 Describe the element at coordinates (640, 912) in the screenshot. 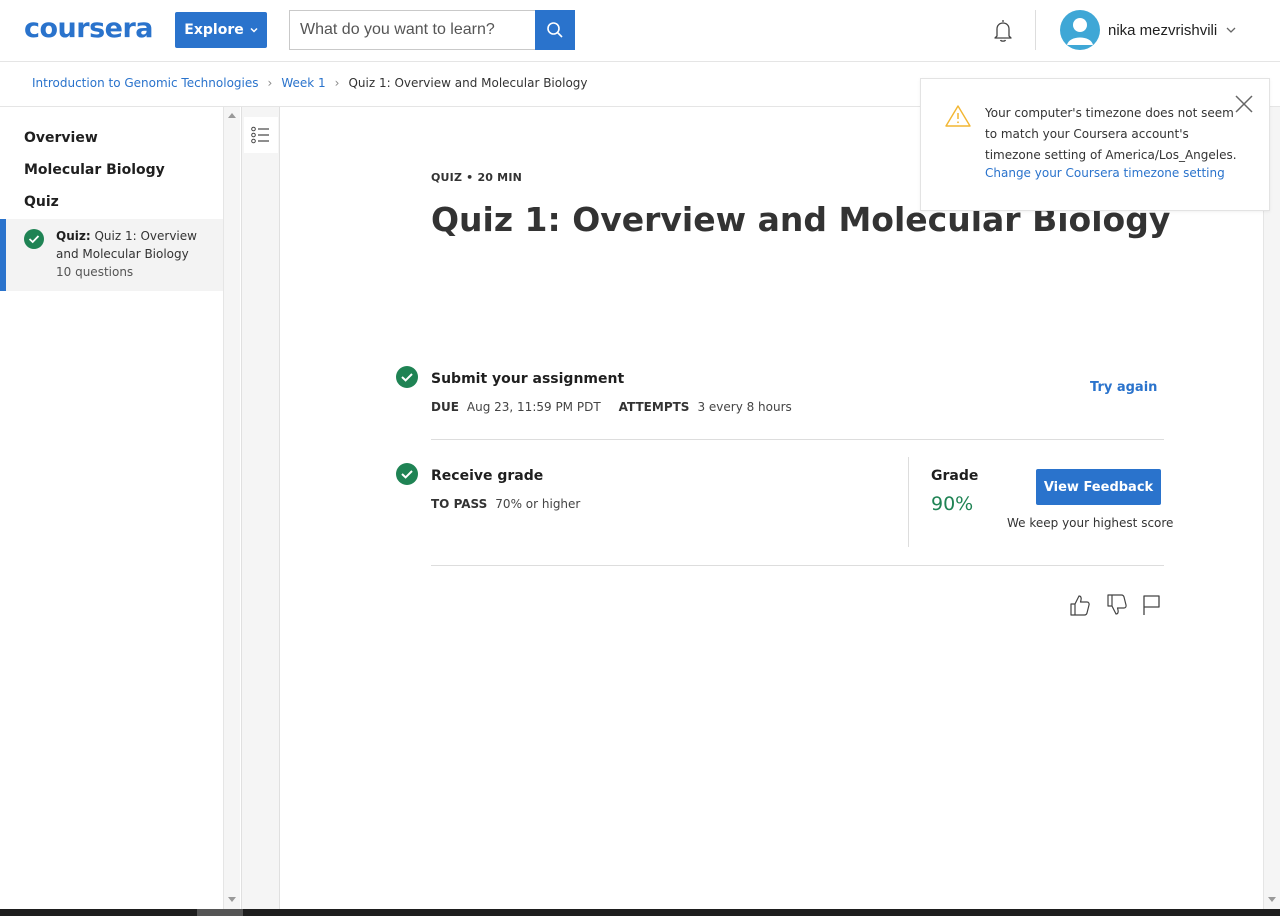

I see `bottom-scrollbar` at that location.